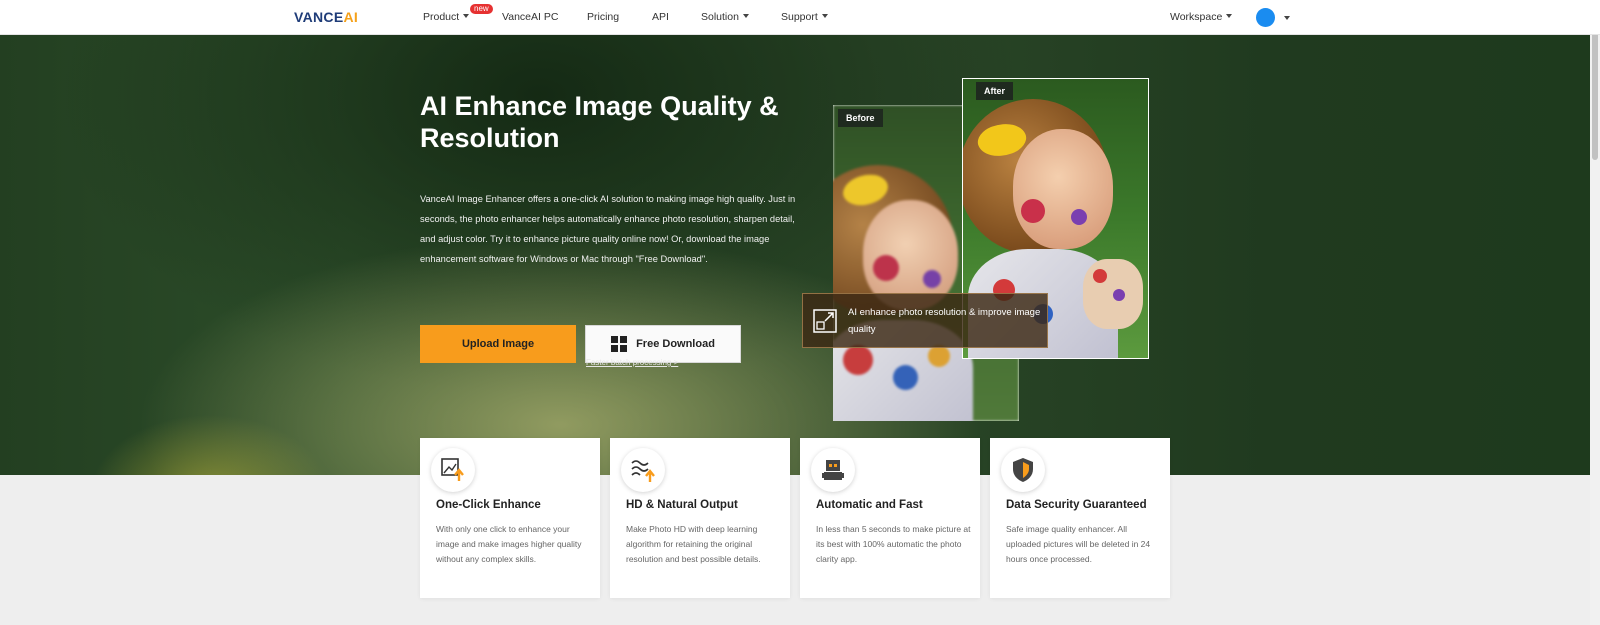 This screenshot has width=1600, height=625. Describe the element at coordinates (632, 362) in the screenshot. I see `faster-batch-link: Faster batch processing >` at that location.